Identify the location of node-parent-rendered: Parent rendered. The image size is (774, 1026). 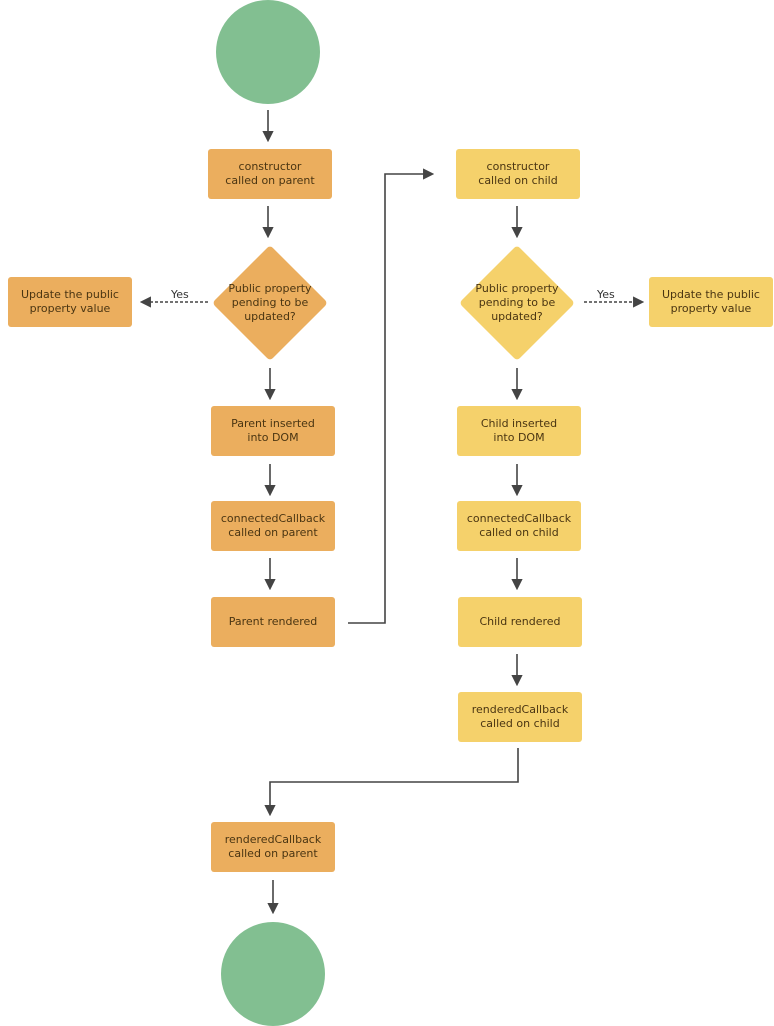
(273, 622).